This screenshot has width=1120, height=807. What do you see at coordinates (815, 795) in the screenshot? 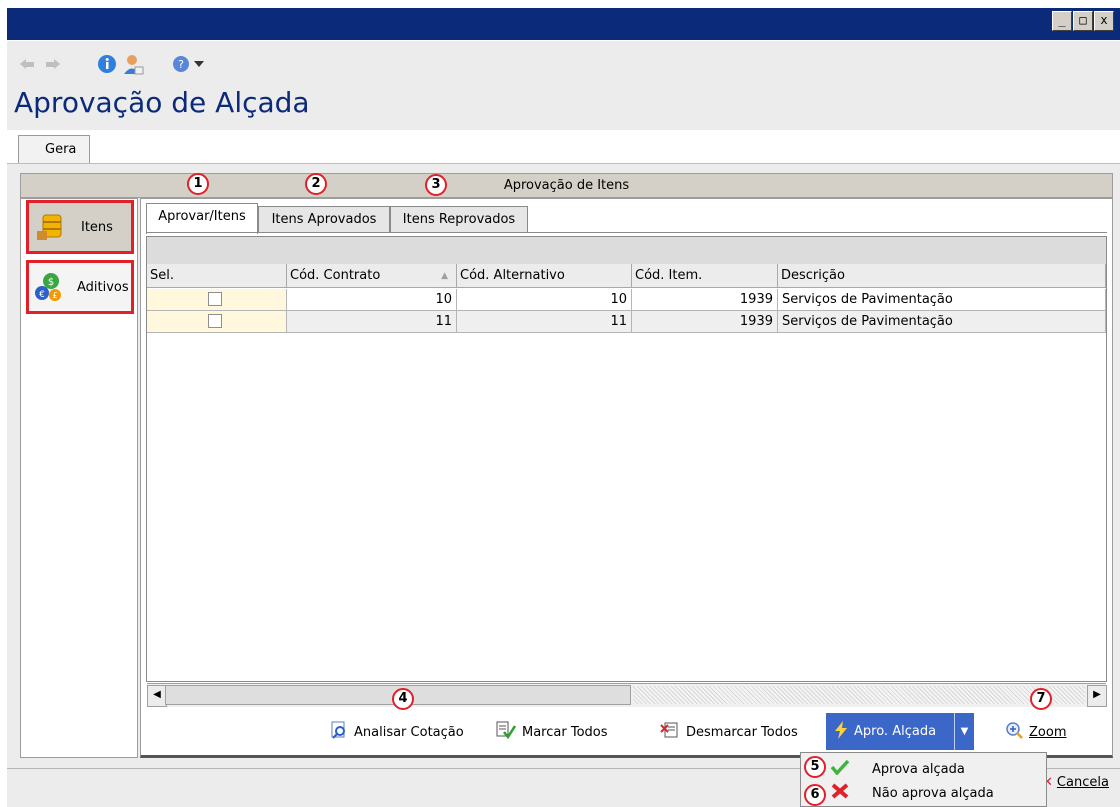
I see `annotation-badge-6: 6` at bounding box center [815, 795].